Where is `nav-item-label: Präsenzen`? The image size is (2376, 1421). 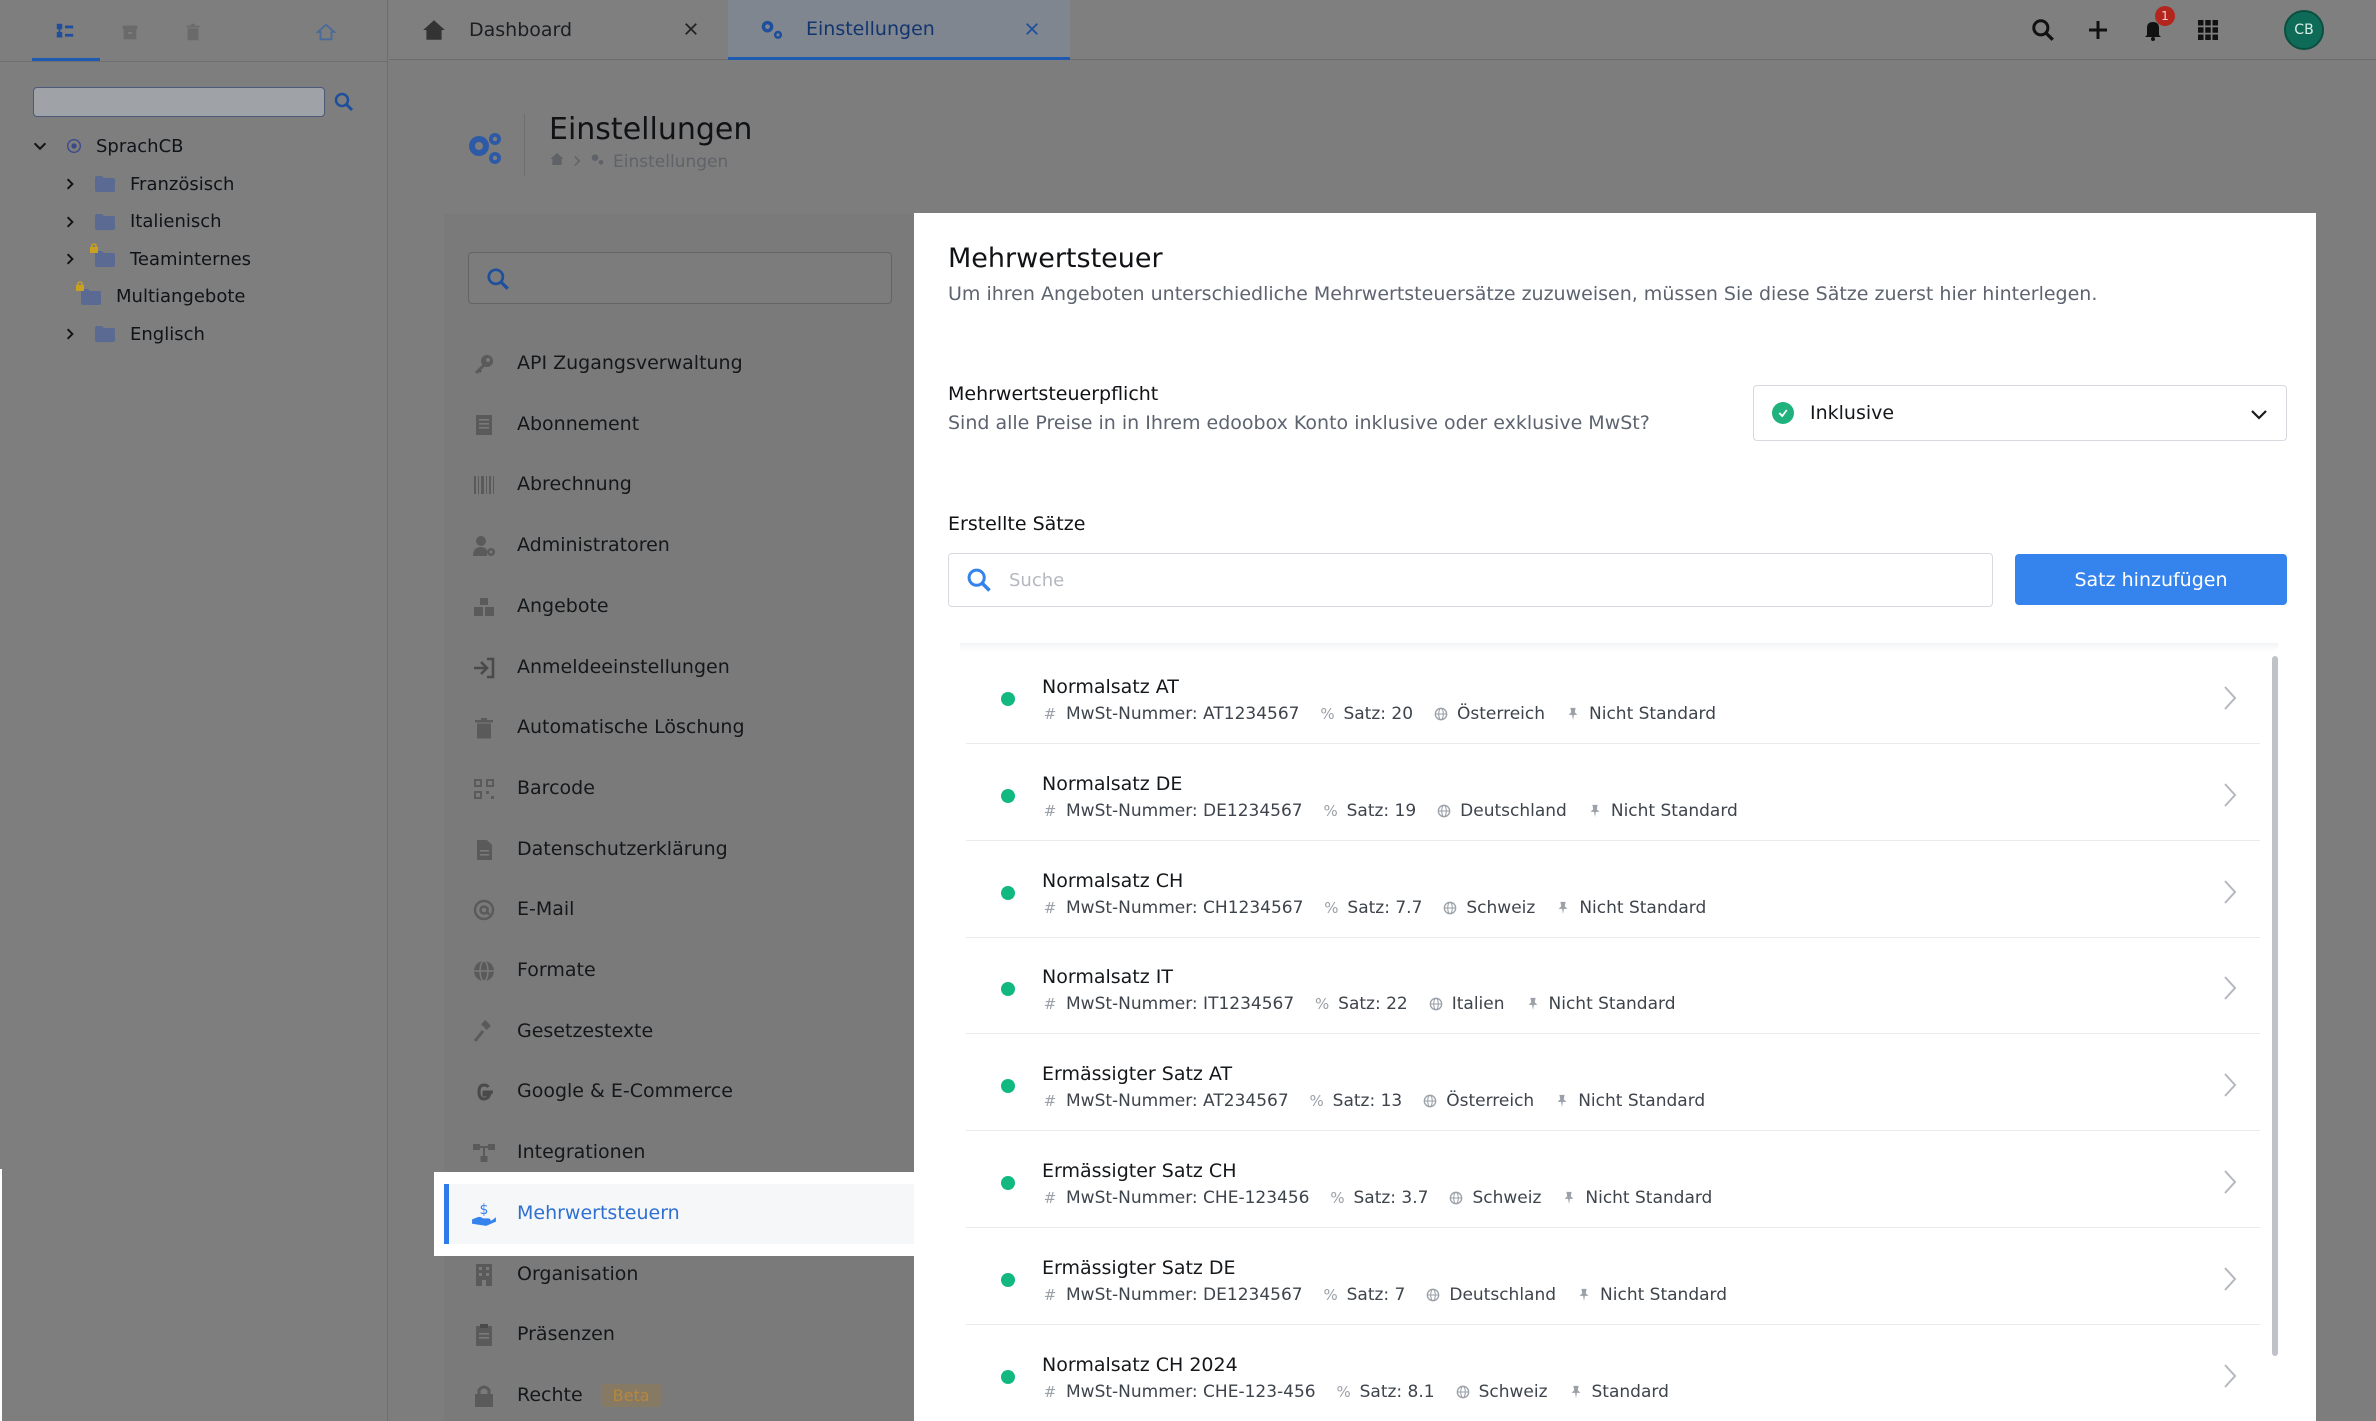
nav-item-label: Präsenzen is located at coordinates (566, 1334).